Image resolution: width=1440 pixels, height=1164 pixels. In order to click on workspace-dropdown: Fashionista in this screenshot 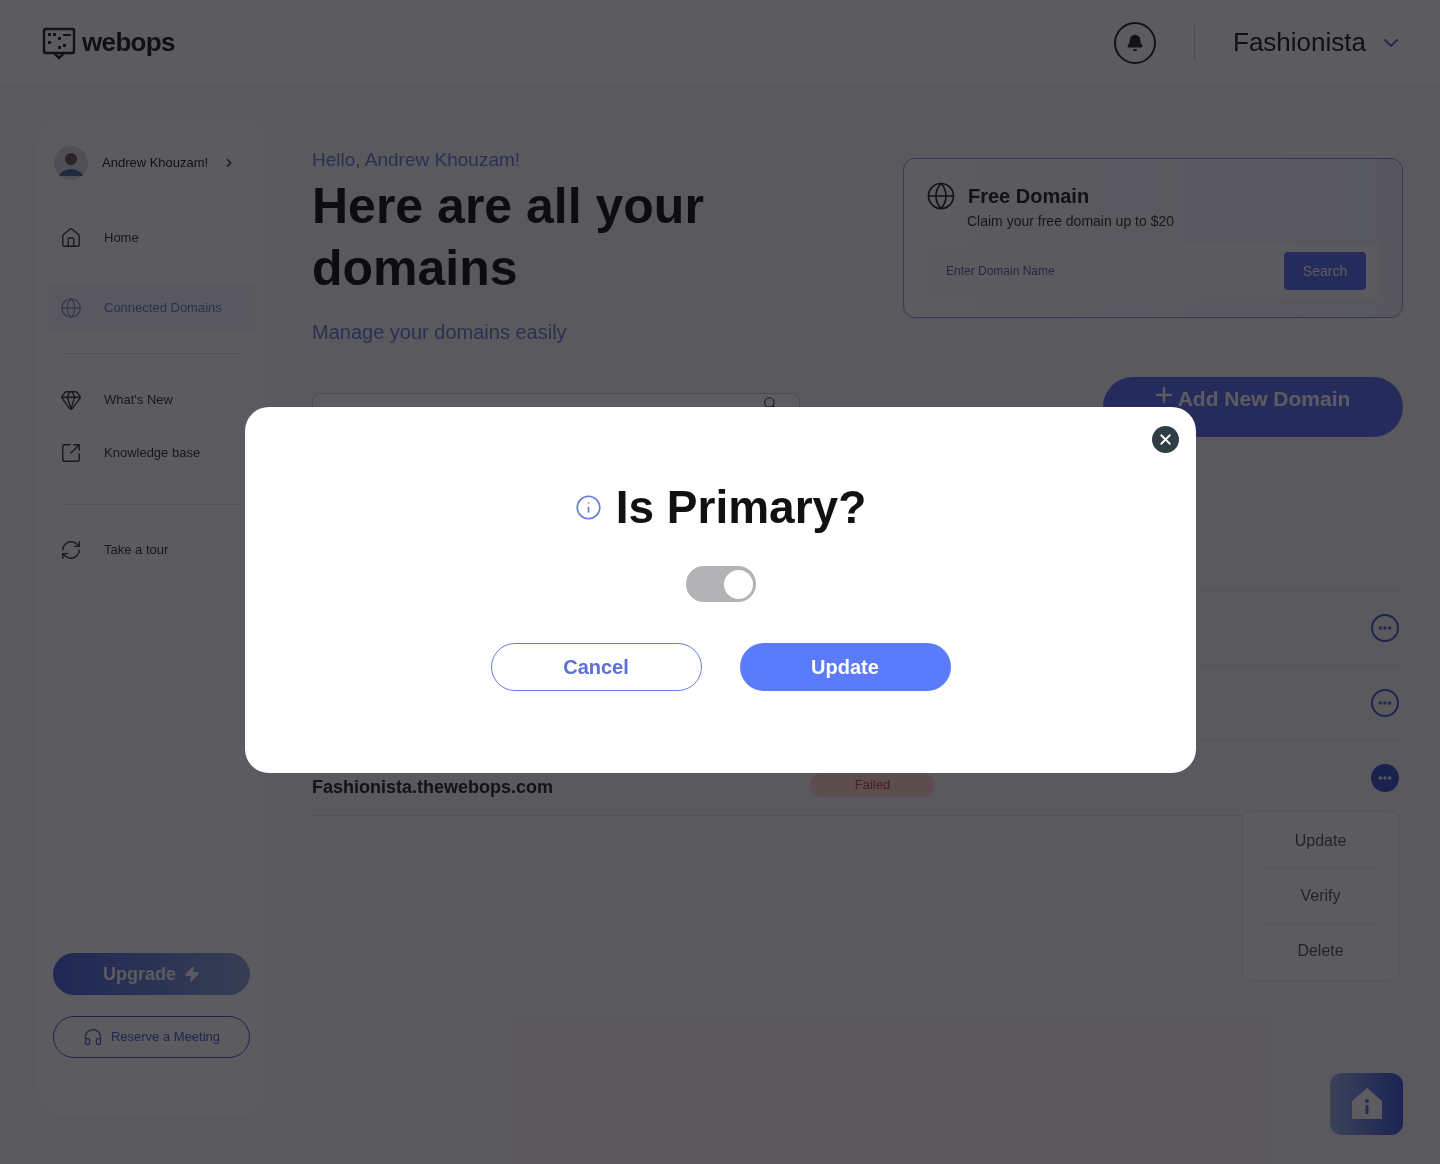, I will do `click(1315, 42)`.